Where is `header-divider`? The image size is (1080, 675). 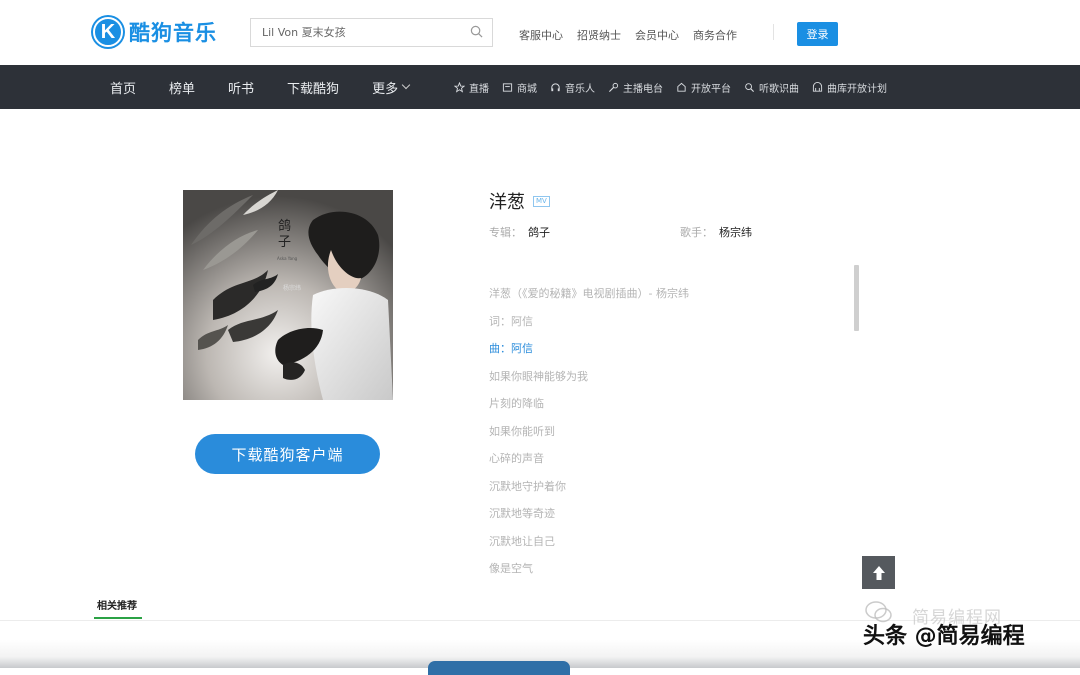
header-divider is located at coordinates (773, 32).